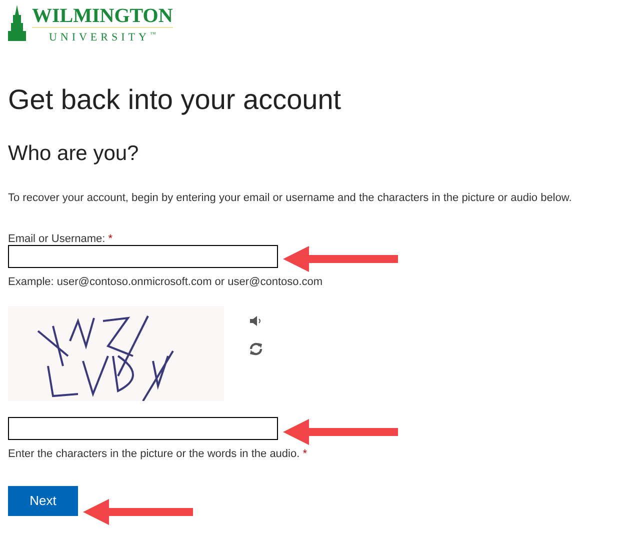 The height and width of the screenshot is (538, 640). I want to click on refresh-icon, so click(256, 349).